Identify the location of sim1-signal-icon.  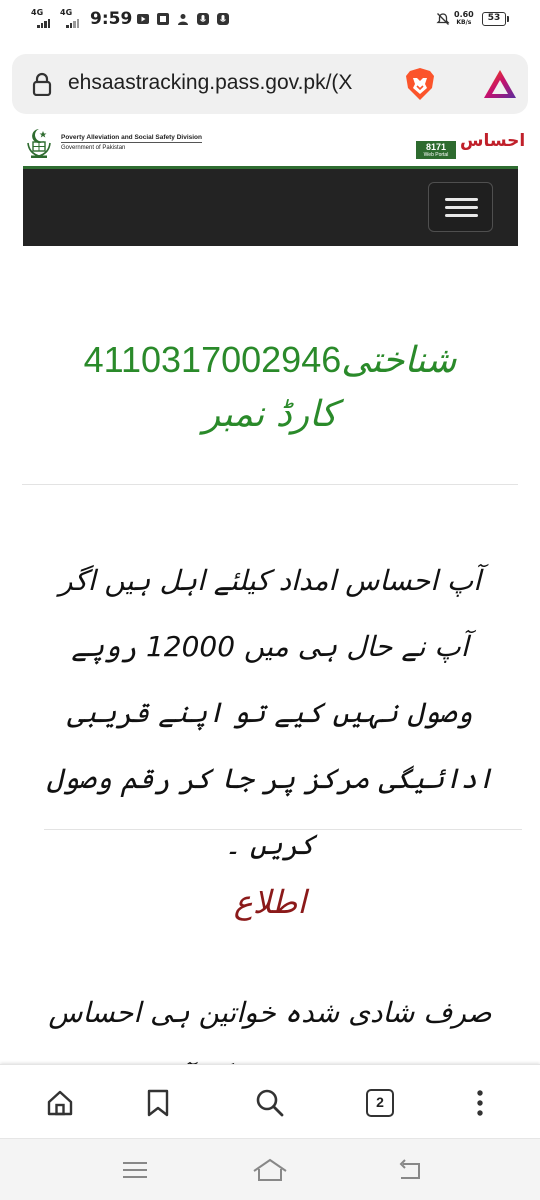
(43, 23).